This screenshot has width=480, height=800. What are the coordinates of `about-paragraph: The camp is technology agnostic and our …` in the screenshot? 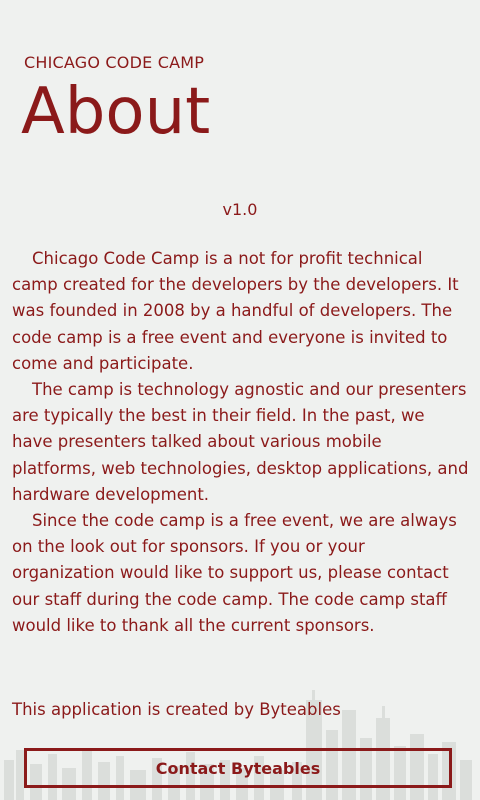 It's located at (240, 442).